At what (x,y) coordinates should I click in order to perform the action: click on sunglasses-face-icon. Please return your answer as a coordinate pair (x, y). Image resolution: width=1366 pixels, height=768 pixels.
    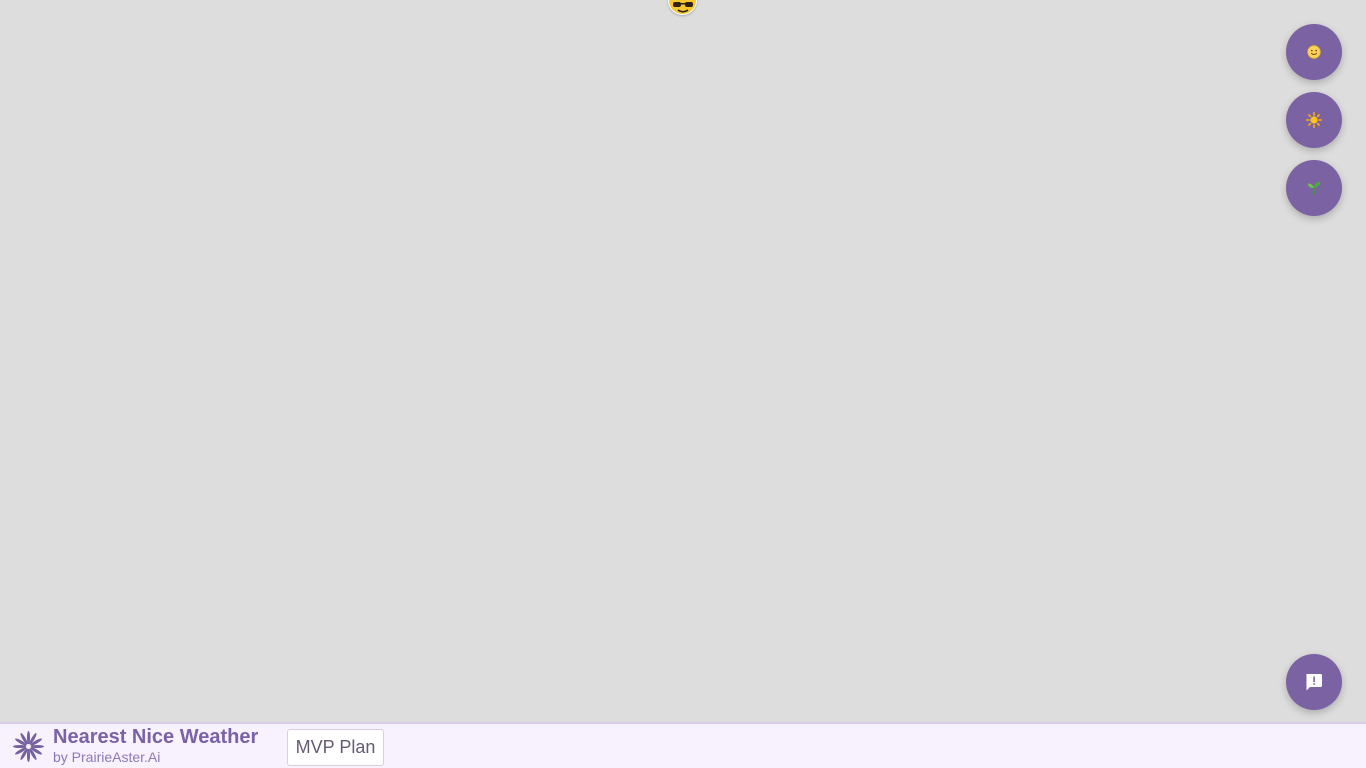
    Looking at the image, I should click on (682, 7).